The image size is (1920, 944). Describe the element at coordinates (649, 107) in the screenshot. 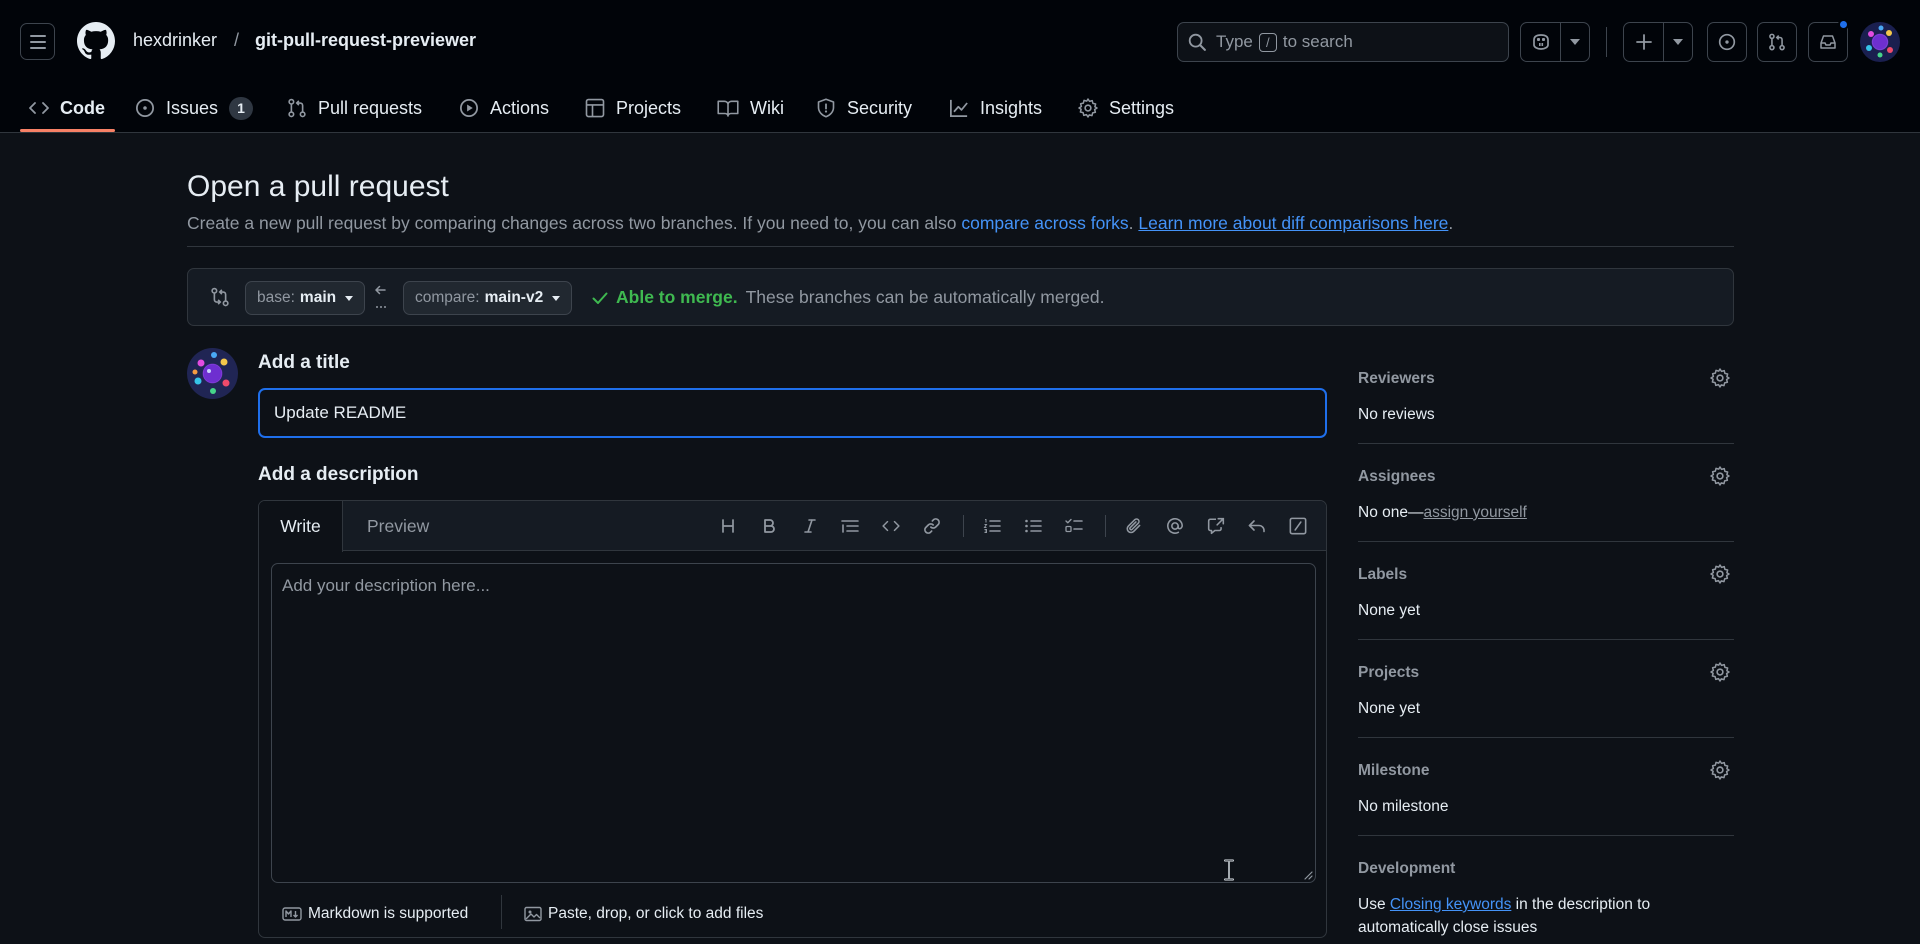

I see `tab-projects-label: Projects` at that location.